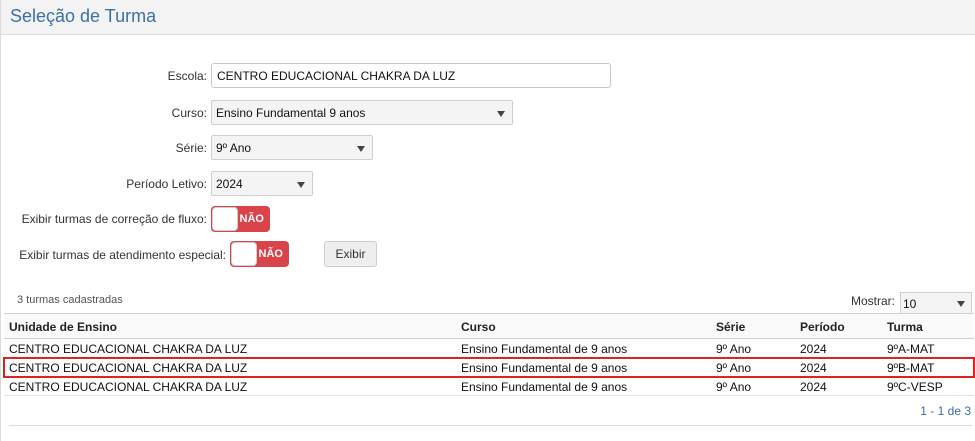  What do you see at coordinates (291, 113) in the screenshot?
I see `curso-select-value: Ensino Fundamental 9 anos` at bounding box center [291, 113].